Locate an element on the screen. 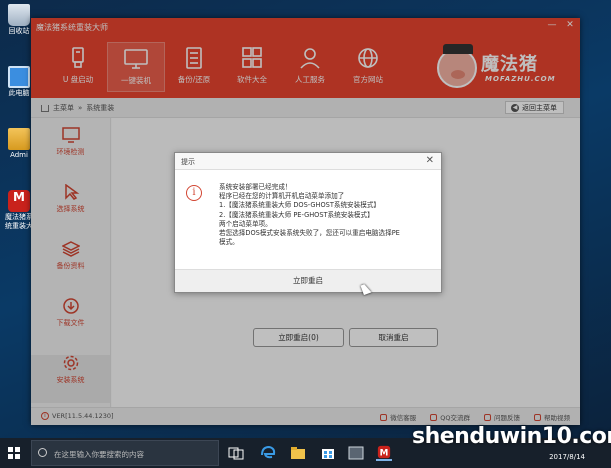 The image size is (611, 468). dialog-line: 1.【魔法猪系统重装大师 DOS-GHOST系统安装模式】 is located at coordinates (300, 205).